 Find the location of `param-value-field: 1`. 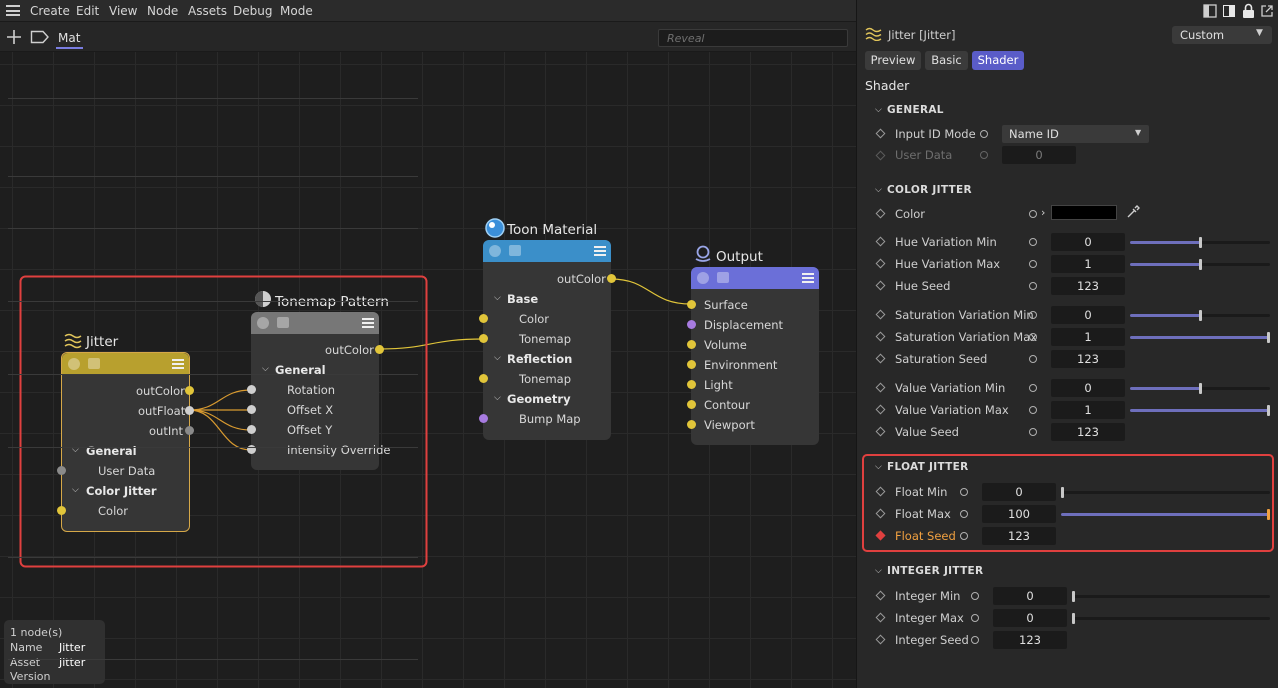

param-value-field: 1 is located at coordinates (1088, 410).